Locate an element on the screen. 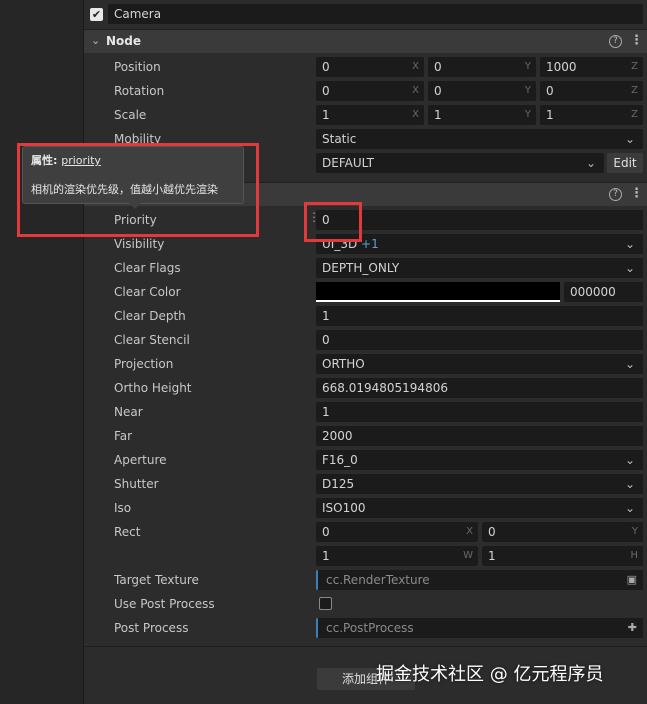  clear-depth-label: Clear Depth is located at coordinates (150, 316).